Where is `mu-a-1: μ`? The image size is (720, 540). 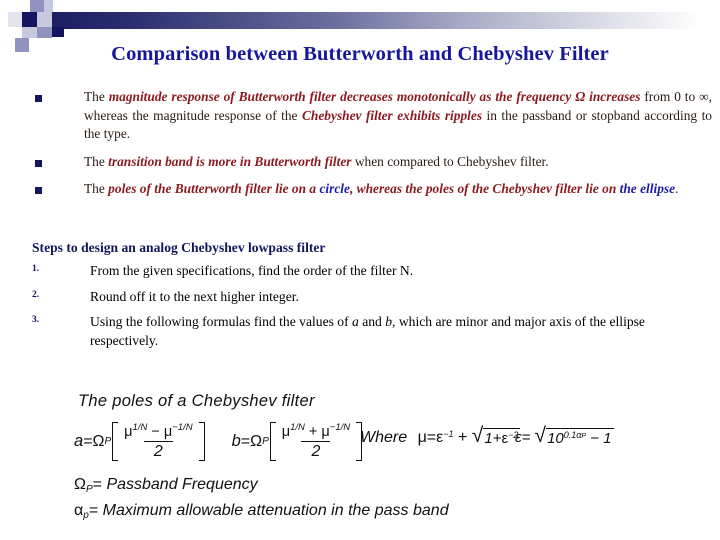 mu-a-1: μ is located at coordinates (128, 432).